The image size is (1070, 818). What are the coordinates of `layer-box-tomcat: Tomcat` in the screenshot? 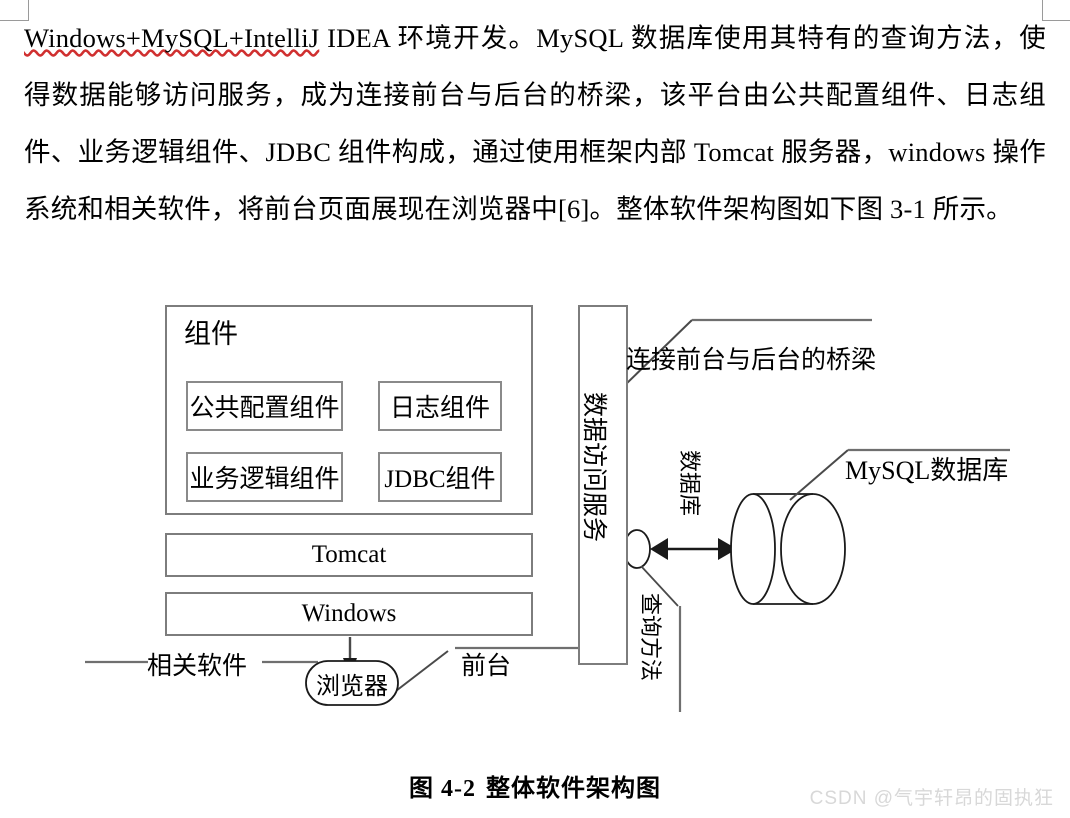 It's located at (349, 555).